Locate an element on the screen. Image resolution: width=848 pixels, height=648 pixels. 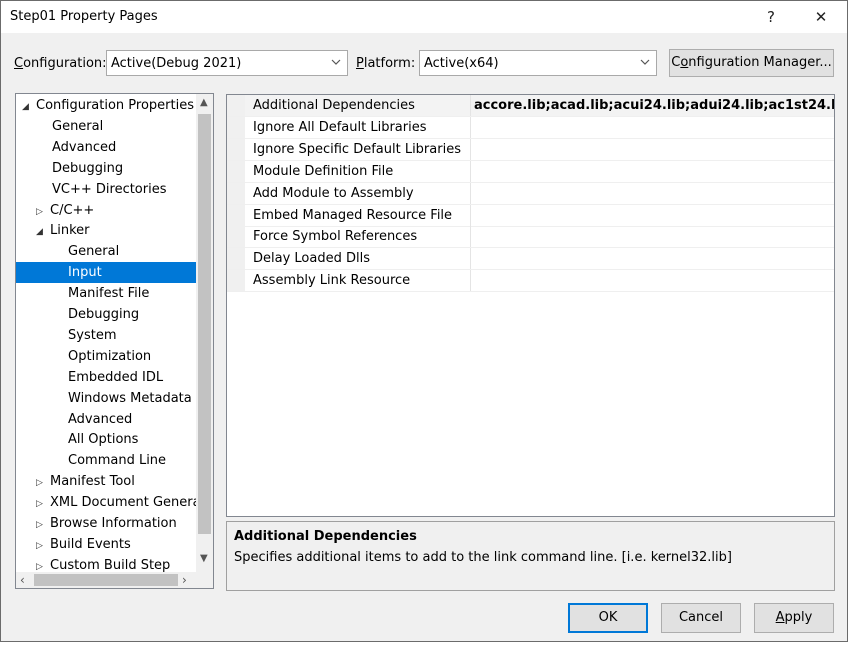
tree-item: ▷ Browse Information is located at coordinates (106, 523).